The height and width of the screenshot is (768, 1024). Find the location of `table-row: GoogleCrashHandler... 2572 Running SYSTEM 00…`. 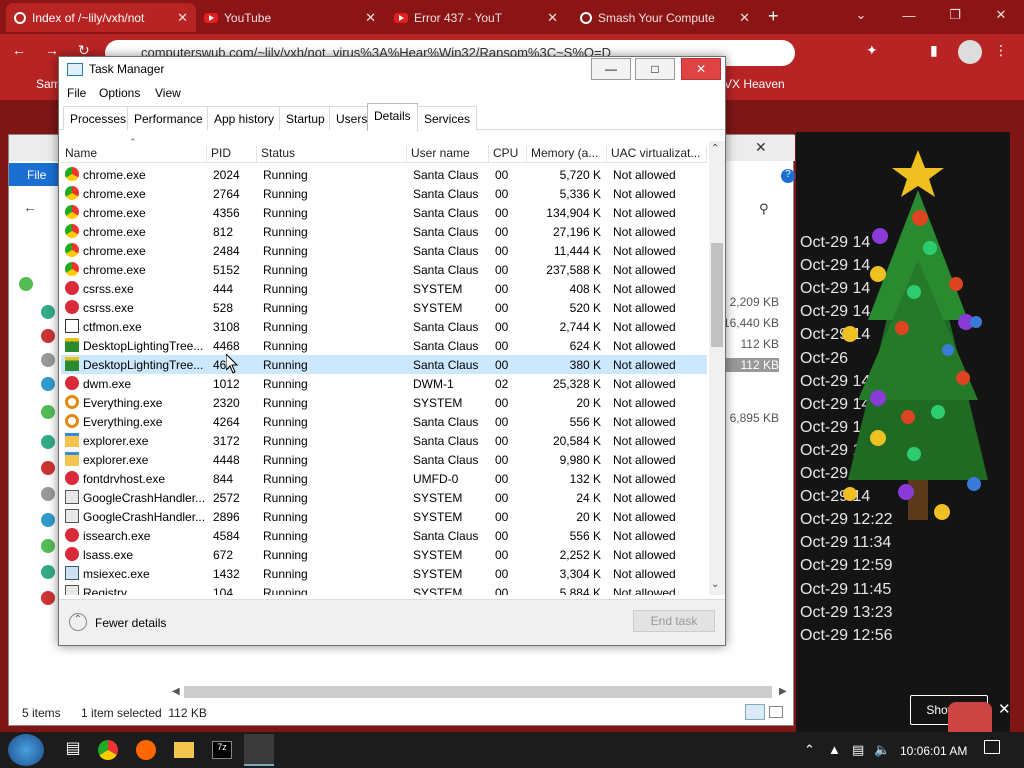

table-row: GoogleCrashHandler... 2572 Running SYSTEM 00… is located at coordinates (384, 497).